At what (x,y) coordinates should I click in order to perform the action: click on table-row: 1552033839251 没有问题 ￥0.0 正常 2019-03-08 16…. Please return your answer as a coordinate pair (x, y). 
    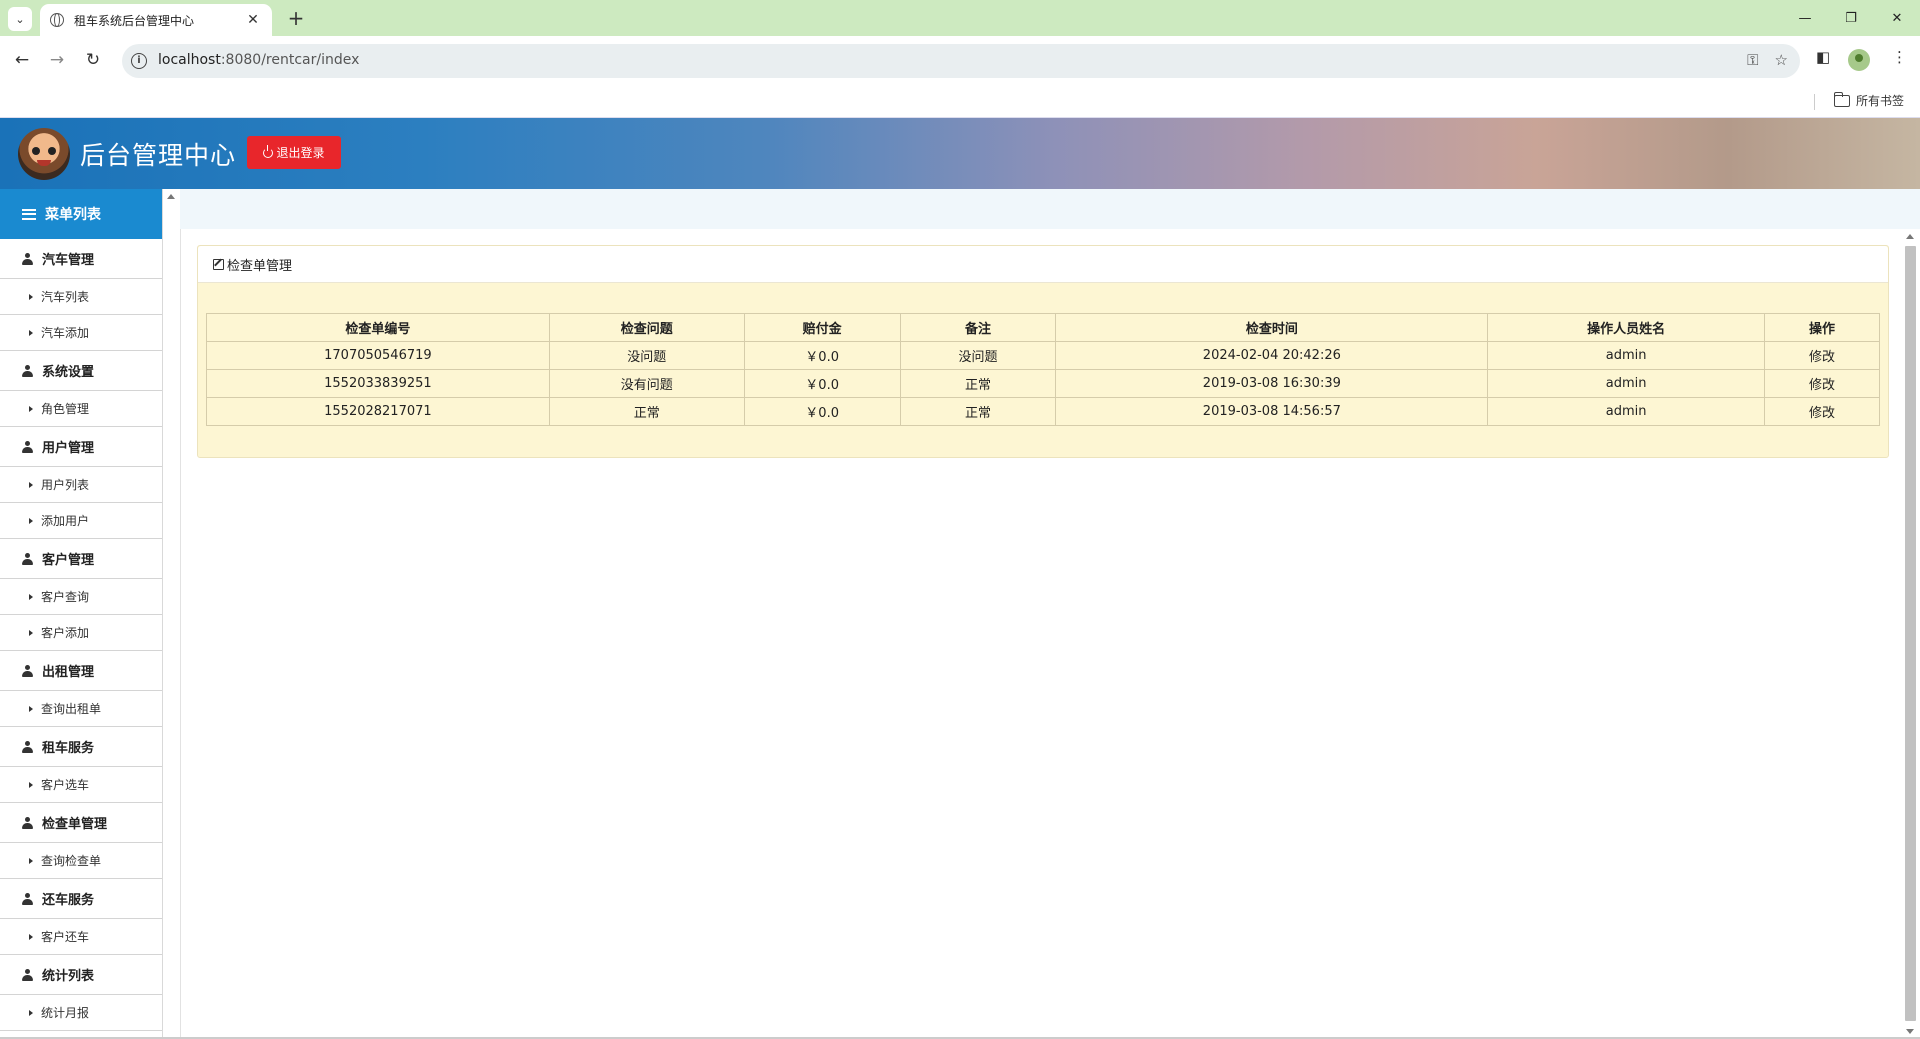
    Looking at the image, I should click on (1043, 383).